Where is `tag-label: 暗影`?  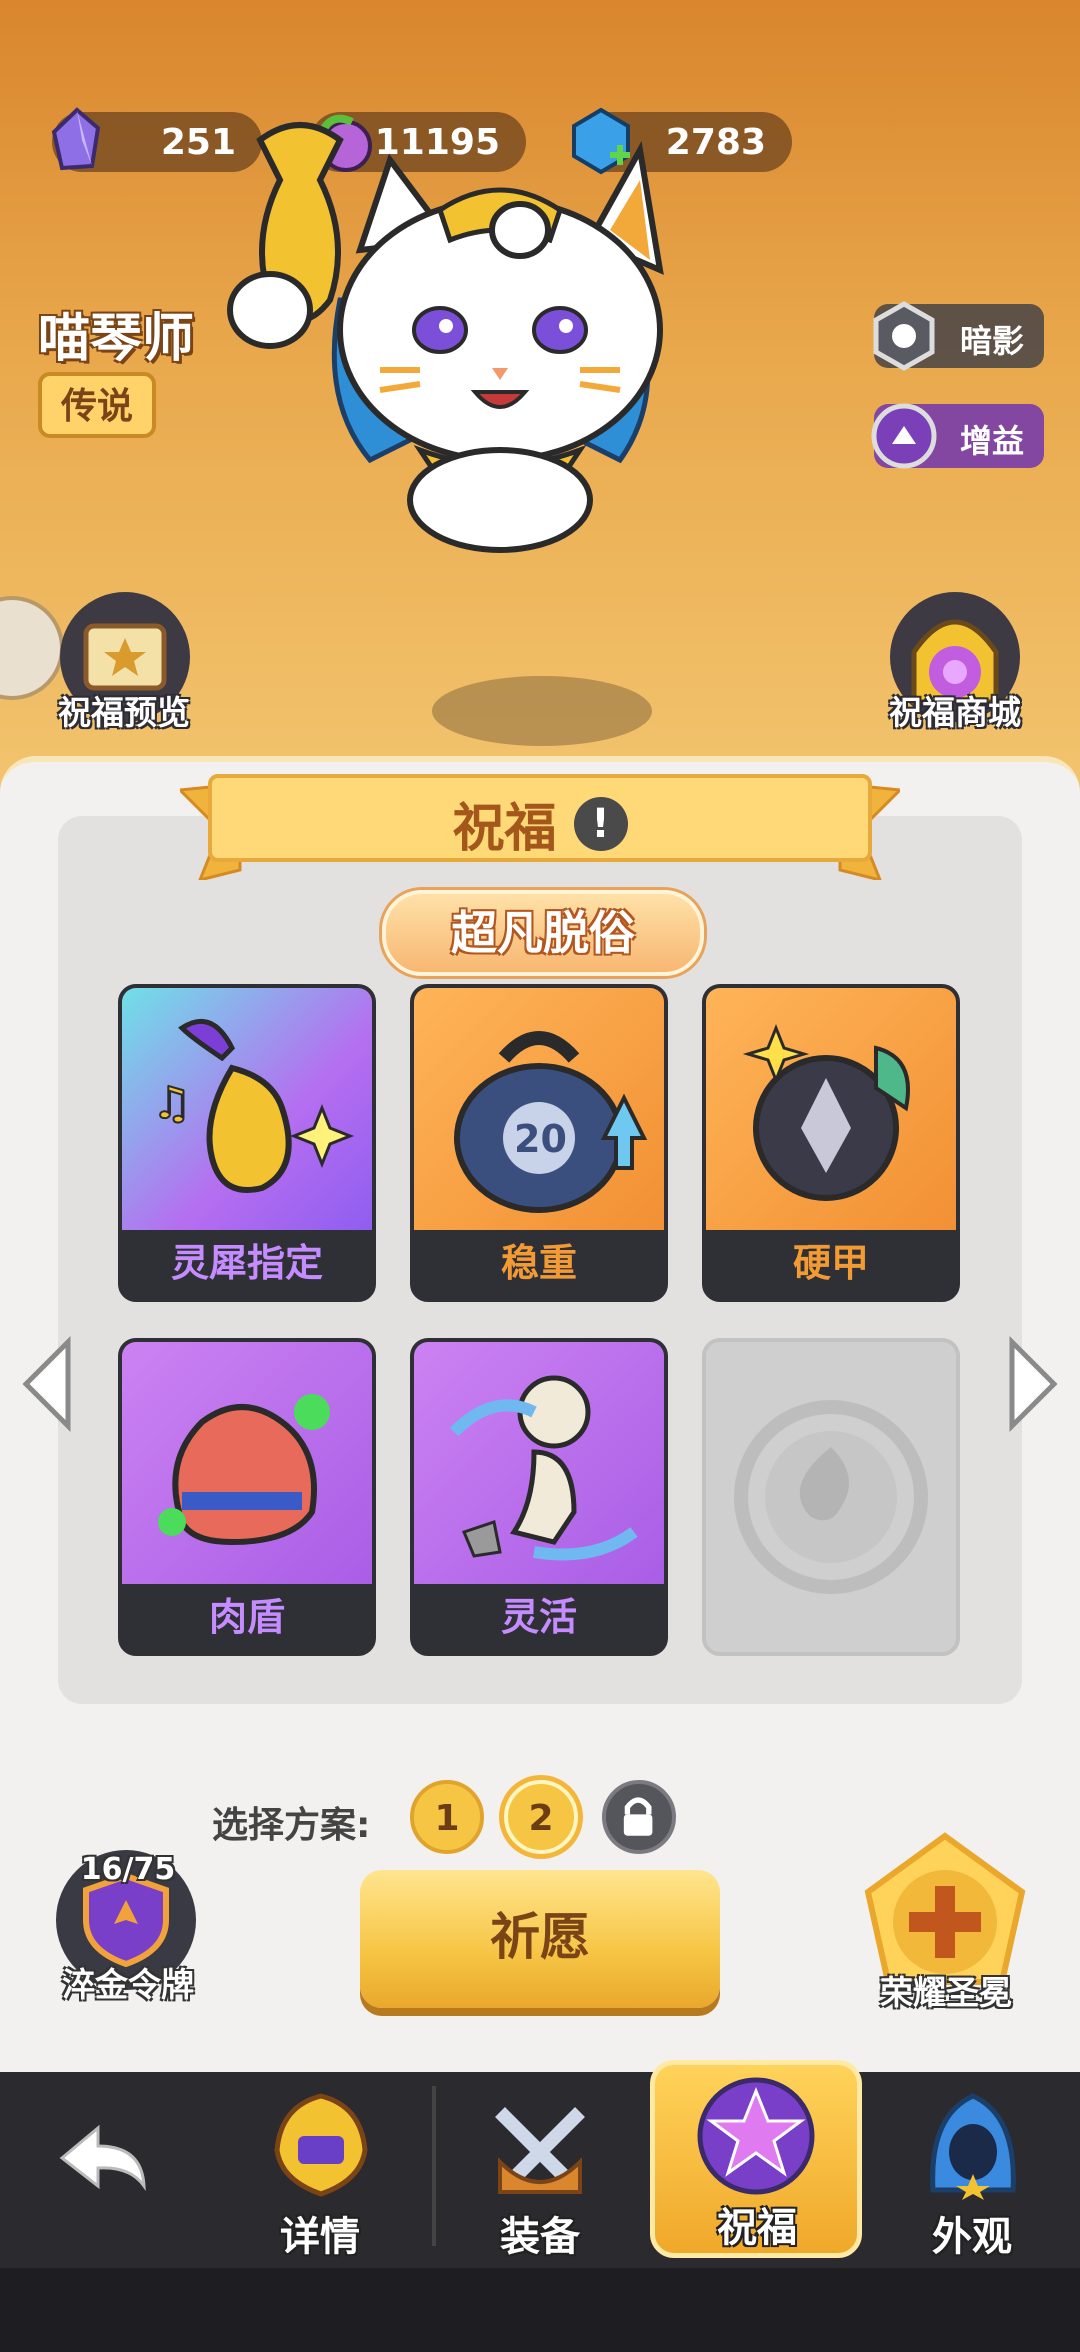
tag-label: 暗影 is located at coordinates (991, 341).